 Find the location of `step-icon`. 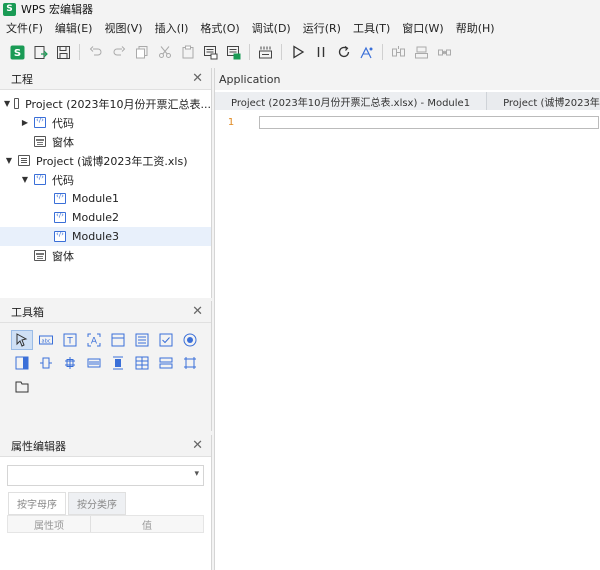

step-icon is located at coordinates (398, 52).